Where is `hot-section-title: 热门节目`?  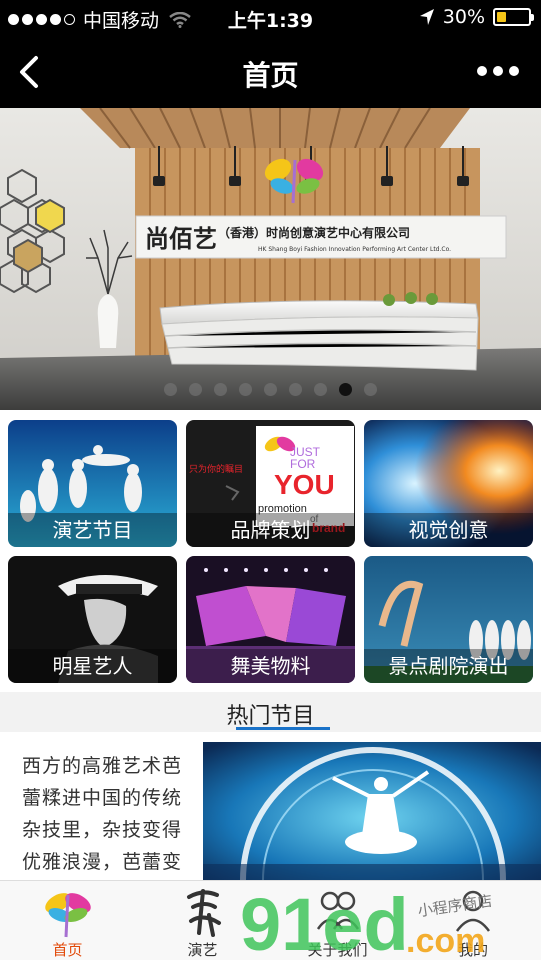
hot-section-title: 热门节目 is located at coordinates (270, 716).